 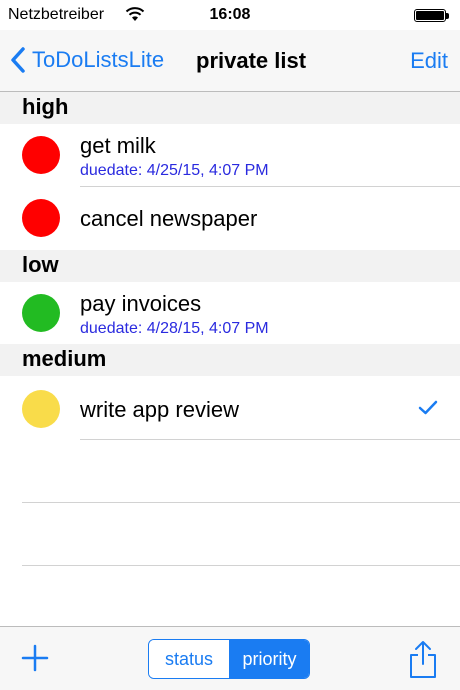 I want to click on todo-duedate: duedate: 4/28/15, 4:07 PM, so click(x=174, y=328).